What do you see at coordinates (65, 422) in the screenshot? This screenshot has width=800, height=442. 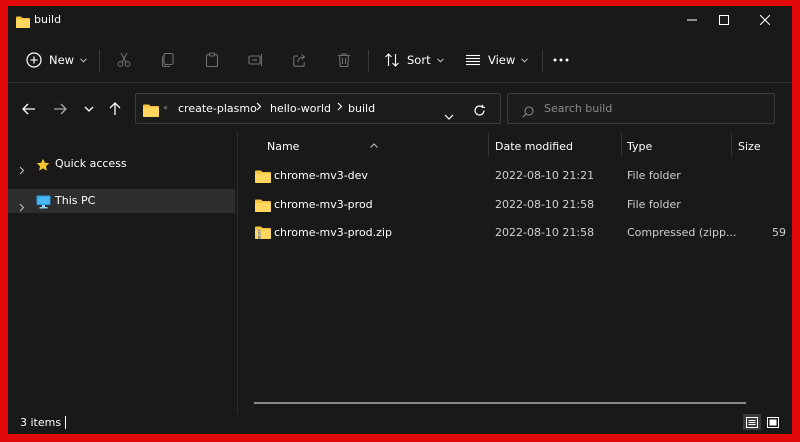 I see `status-divider` at bounding box center [65, 422].